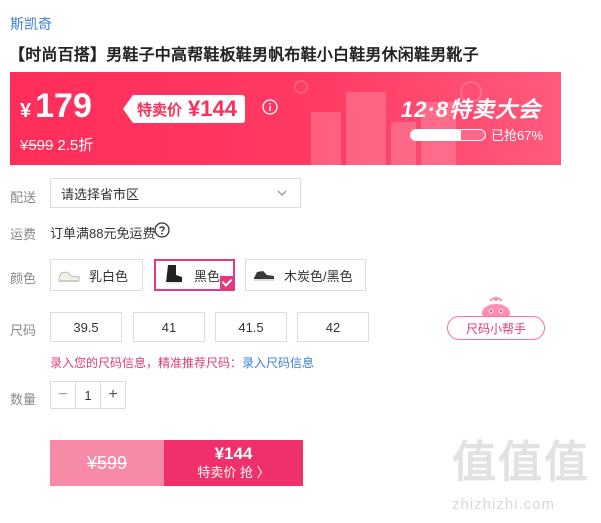 The image size is (601, 523). What do you see at coordinates (233, 453) in the screenshot?
I see `buy-price: ¥144` at bounding box center [233, 453].